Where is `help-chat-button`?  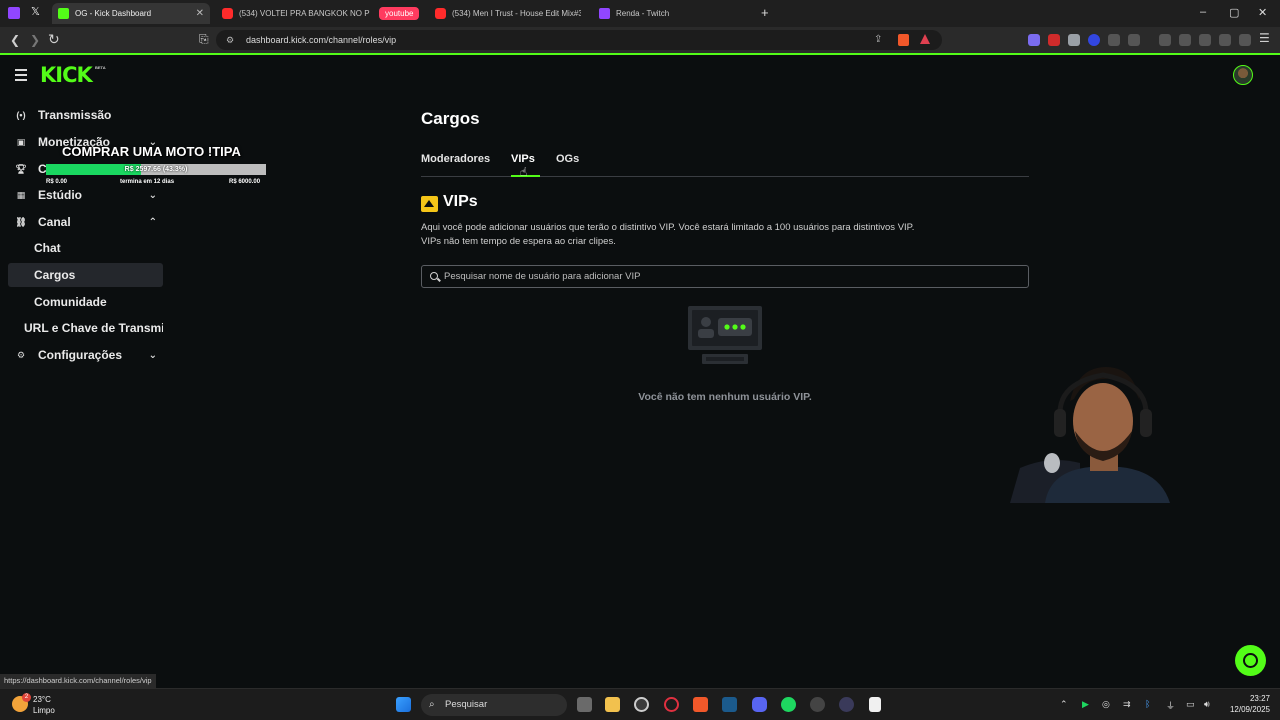 help-chat-button is located at coordinates (1250, 660).